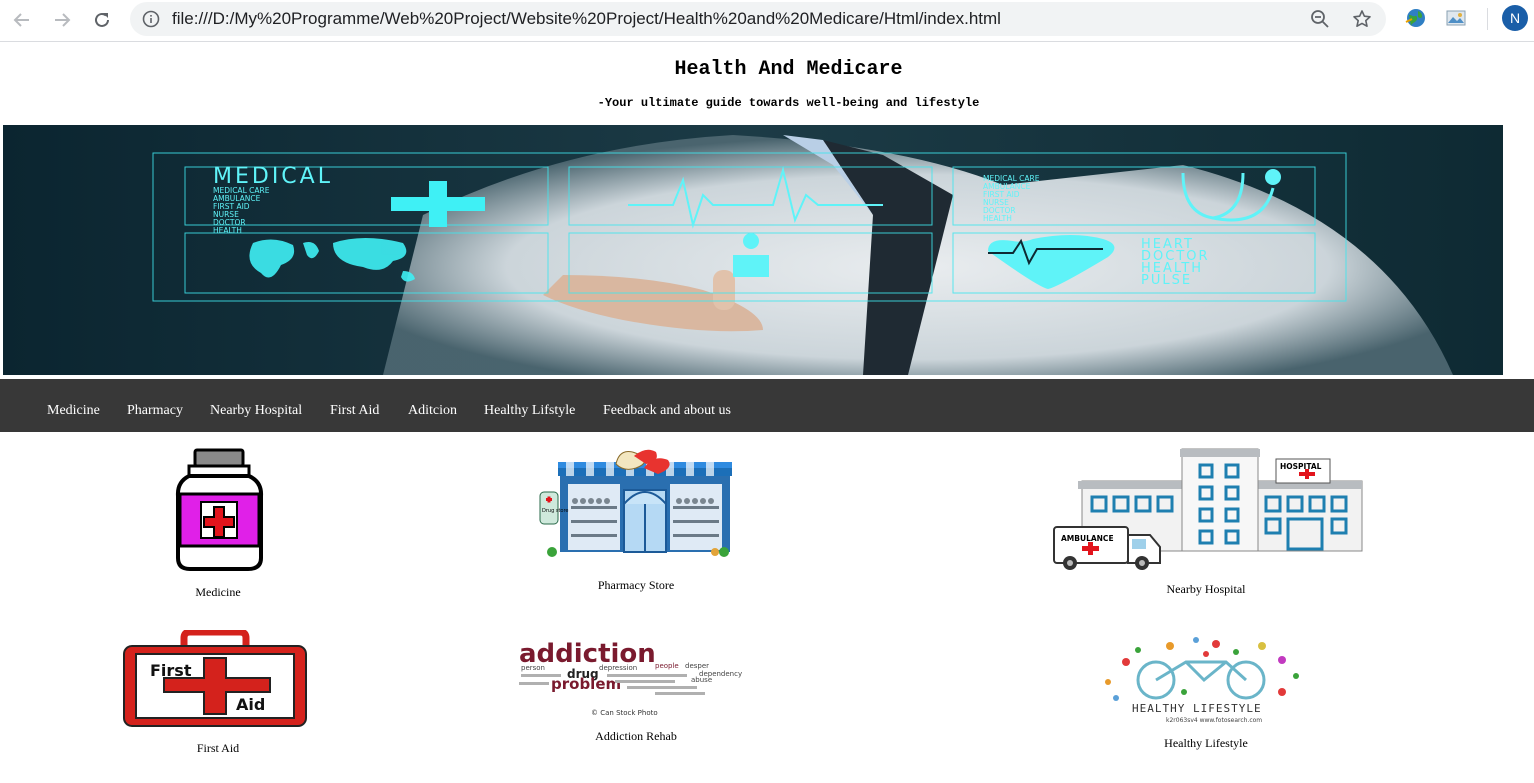  Describe the element at coordinates (1087, 538) in the screenshot. I see `svg-text: AMBULANCE` at that location.